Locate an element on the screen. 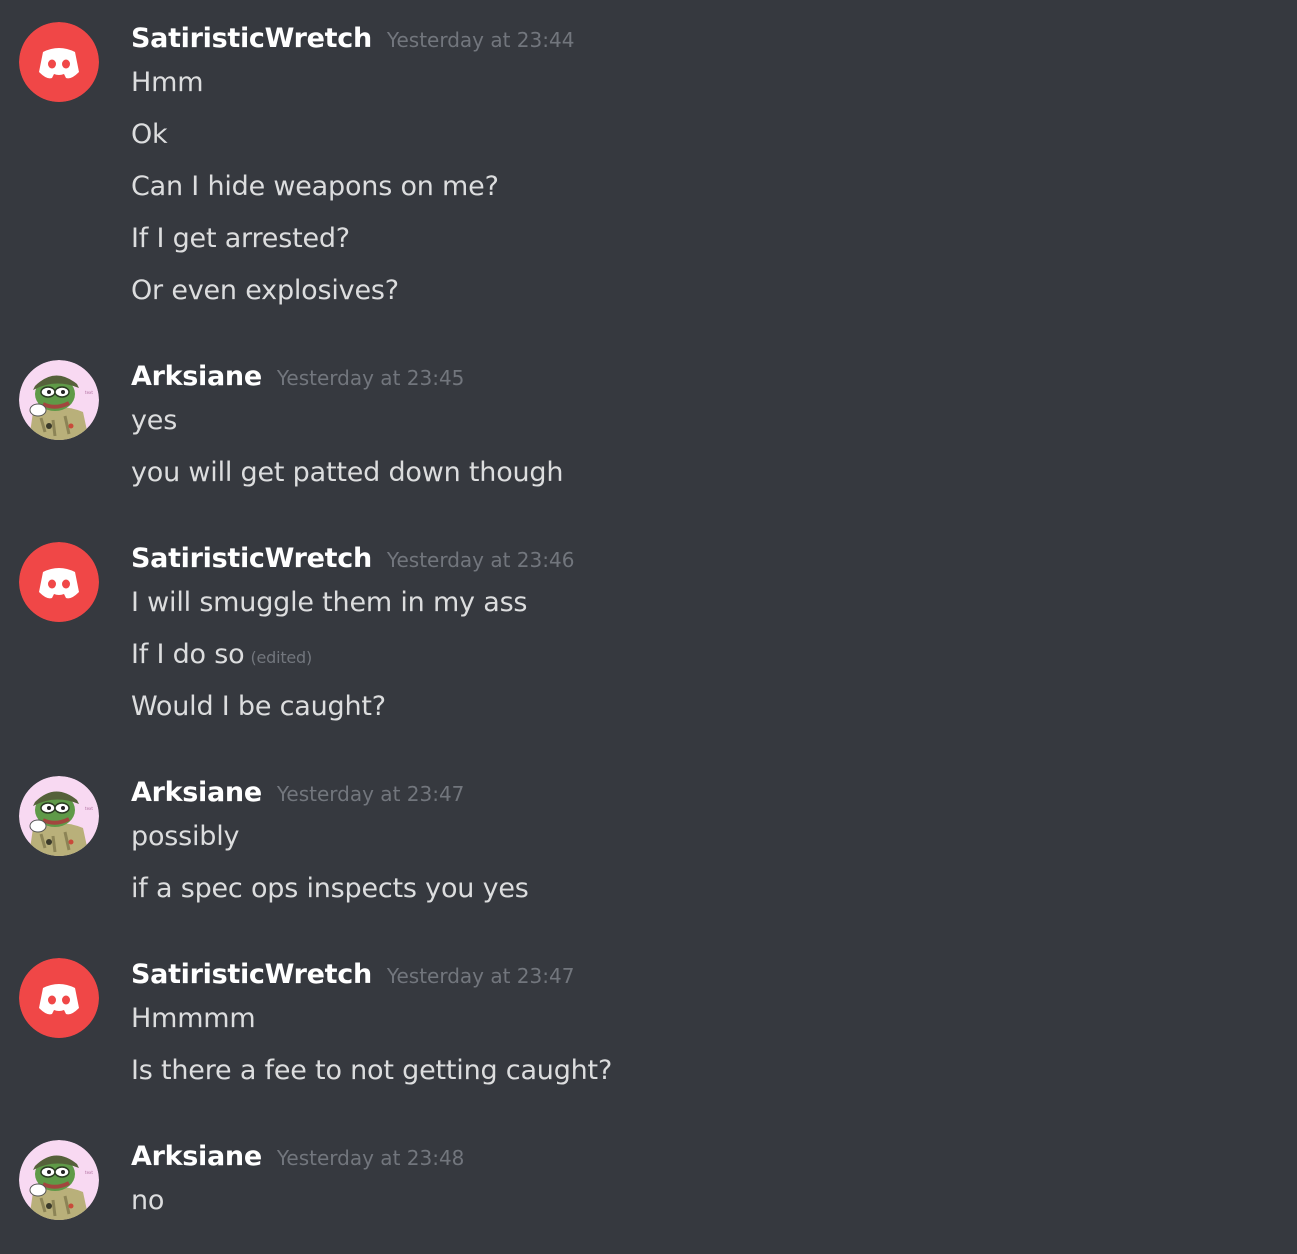 The width and height of the screenshot is (1297, 1254). timestamp: Yesterday at 23:48 is located at coordinates (371, 1158).